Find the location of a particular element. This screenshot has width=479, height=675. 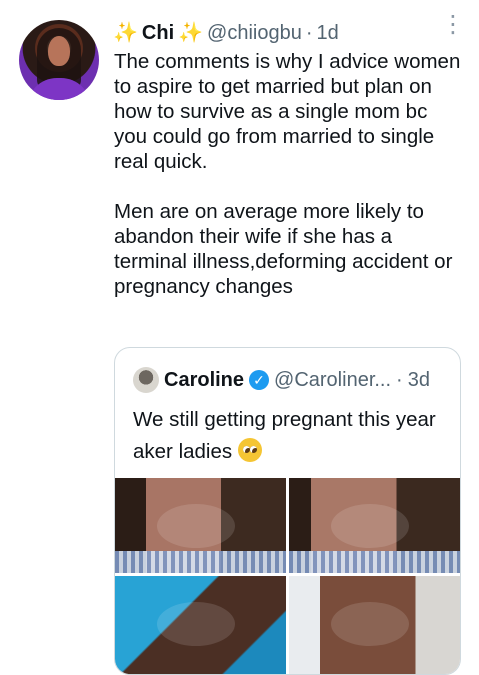

display-name: Chi is located at coordinates (158, 33).